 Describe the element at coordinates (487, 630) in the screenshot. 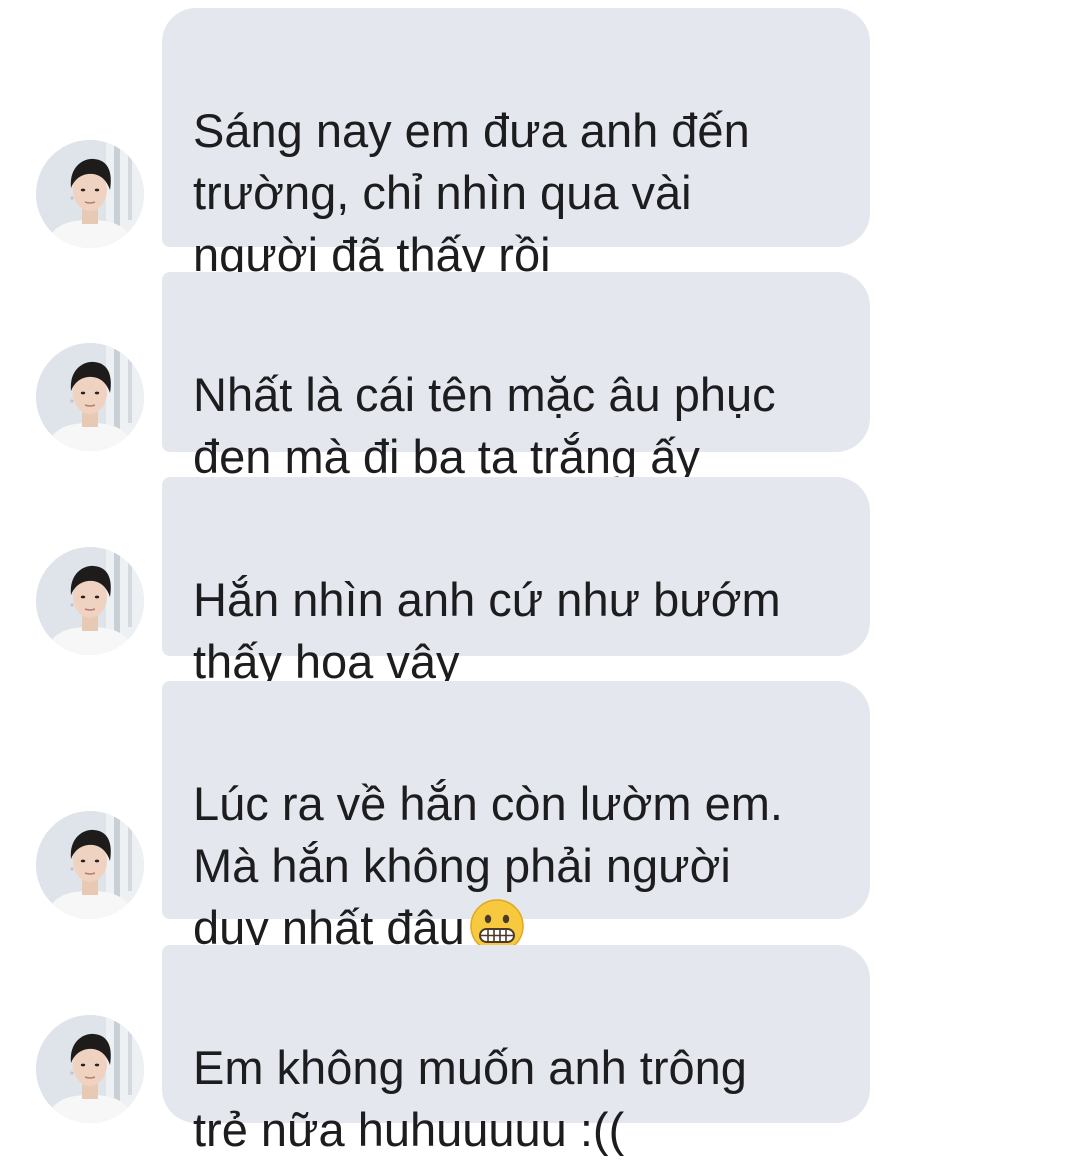

I see `message-text: Hắn nhìn anh cứ như bướm thấy hoa vậy` at that location.